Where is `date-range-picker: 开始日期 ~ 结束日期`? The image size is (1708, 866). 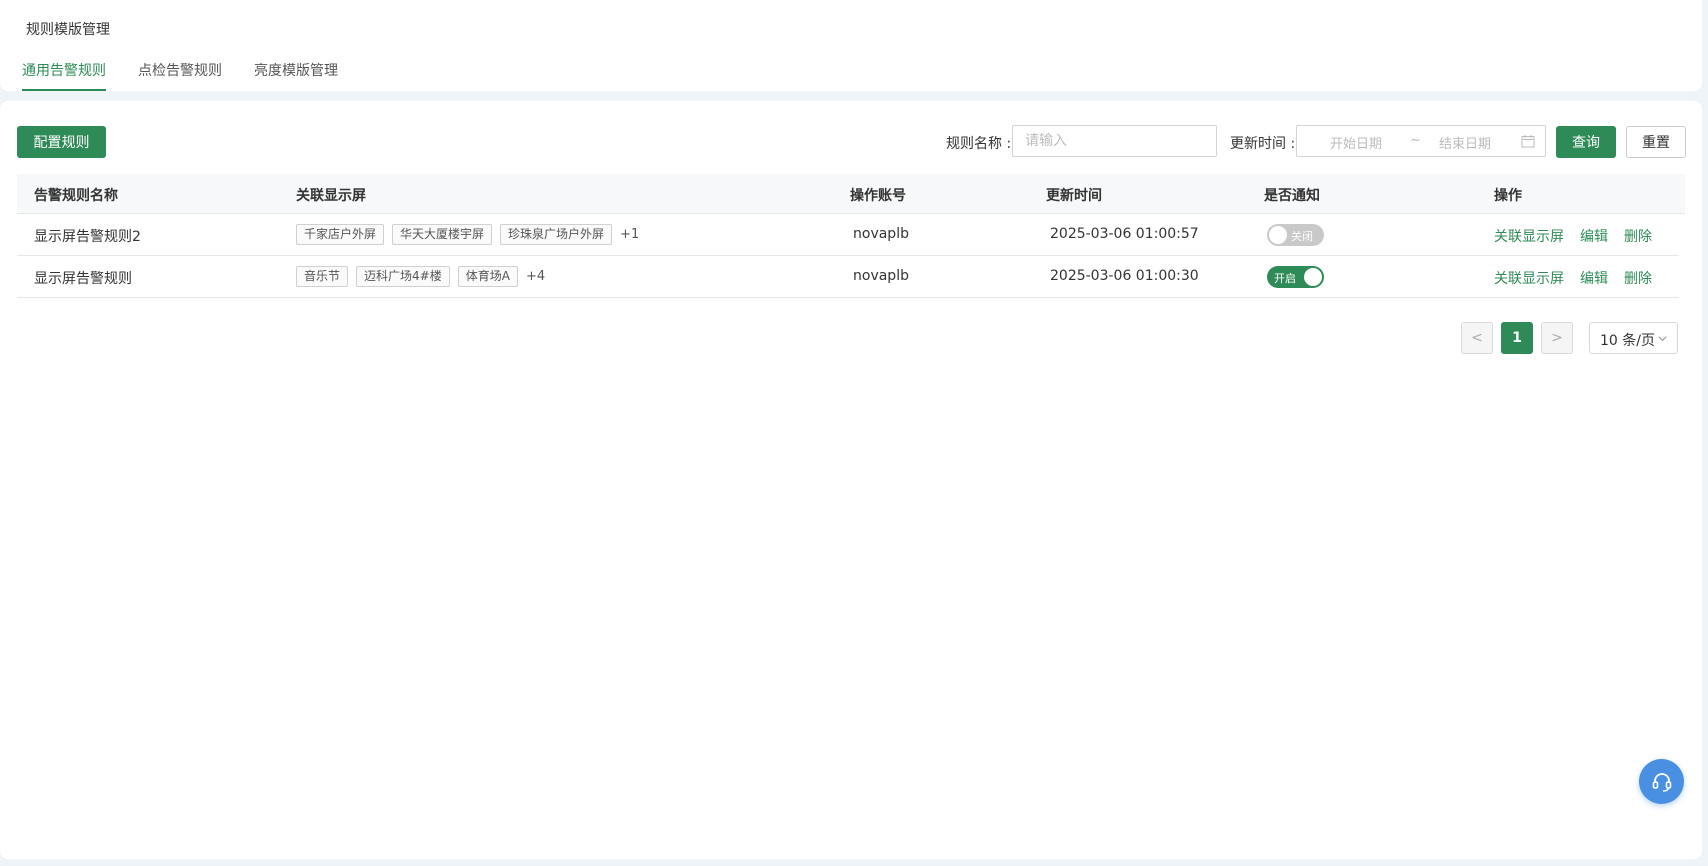
date-range-picker: 开始日期 ~ 结束日期 is located at coordinates (1421, 141).